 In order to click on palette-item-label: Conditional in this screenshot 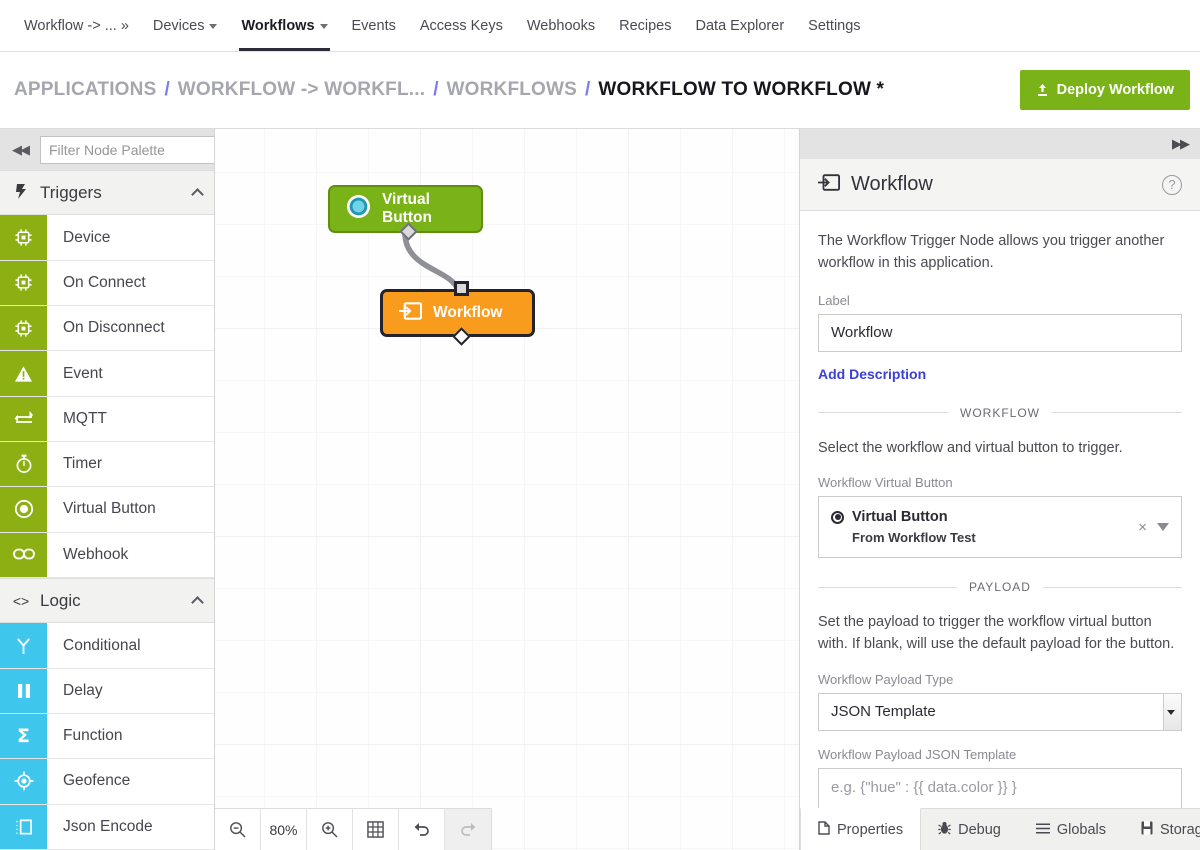, I will do `click(102, 645)`.